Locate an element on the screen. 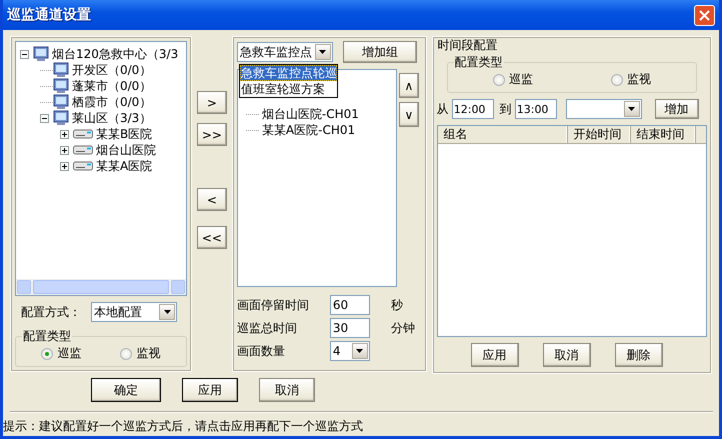 The image size is (722, 439). transfer-button: >> is located at coordinates (211, 134).